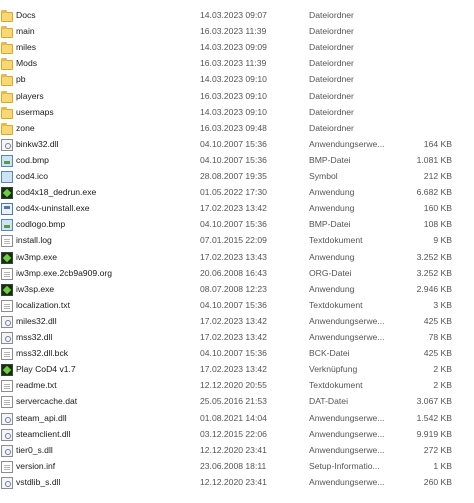 The height and width of the screenshot is (503, 474). What do you see at coordinates (233, 369) in the screenshot?
I see `file-date-modified: 17.02.2023 13:42` at bounding box center [233, 369].